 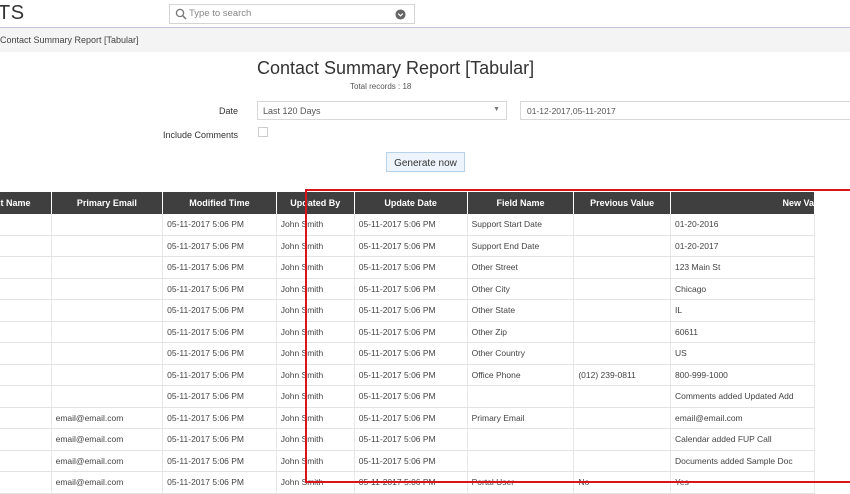 I want to click on table-cell: 123 Main St, so click(x=743, y=267).